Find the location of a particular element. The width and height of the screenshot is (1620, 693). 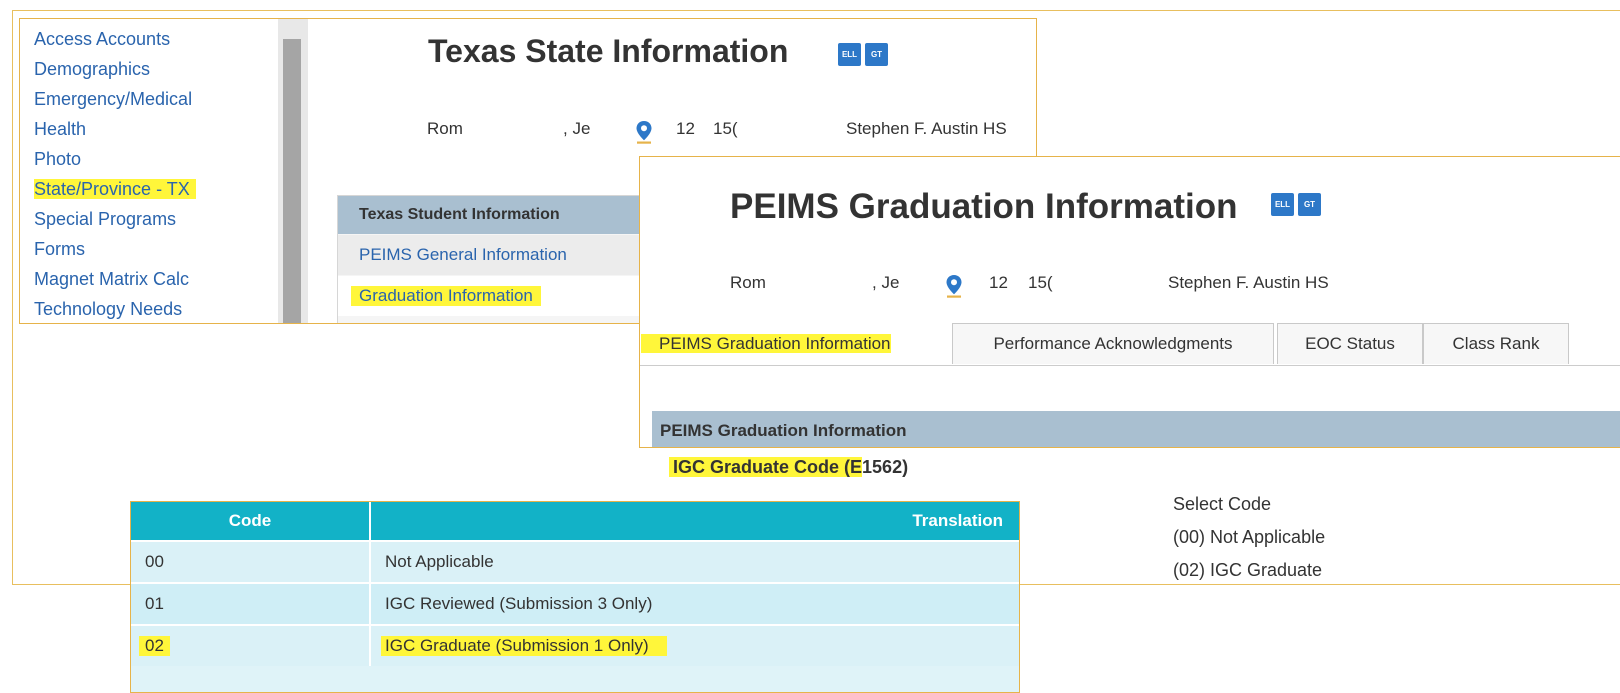

table-row: 01 IGC Reviewed (Submission 3 Only) is located at coordinates (575, 603).